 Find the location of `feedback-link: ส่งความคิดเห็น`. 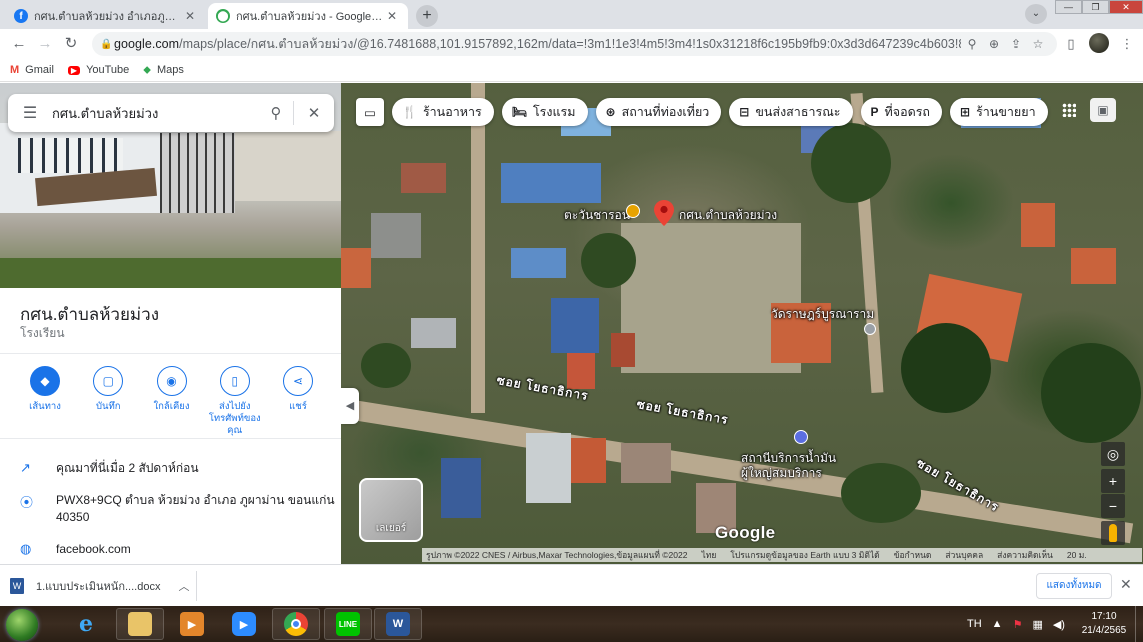

feedback-link: ส่งความคิดเห็น is located at coordinates (1025, 555).